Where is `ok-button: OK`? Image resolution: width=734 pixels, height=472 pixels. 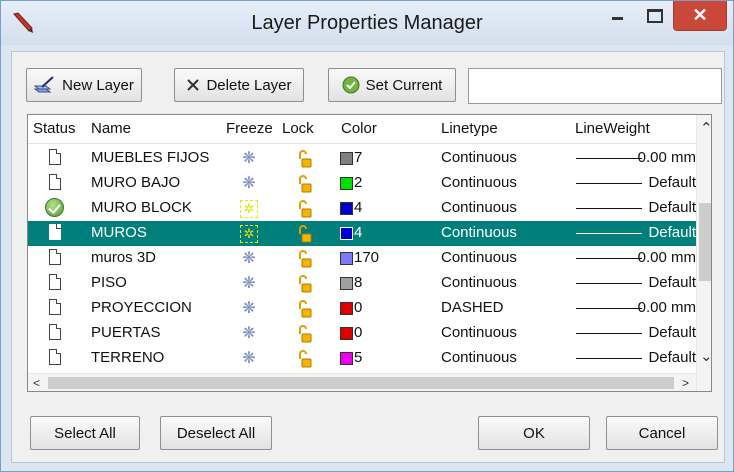
ok-button: OK is located at coordinates (534, 433).